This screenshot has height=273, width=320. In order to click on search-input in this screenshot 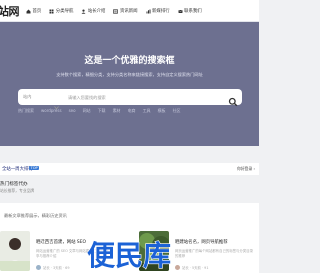, I will do `click(143, 97)`.